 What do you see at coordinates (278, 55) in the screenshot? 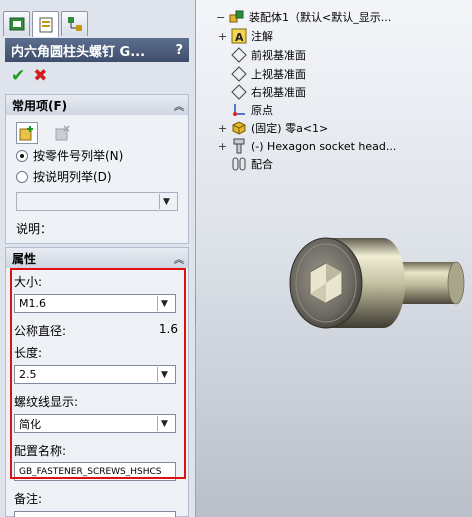
I see `tree-item-front-plane-label: 前视基准面` at bounding box center [278, 55].